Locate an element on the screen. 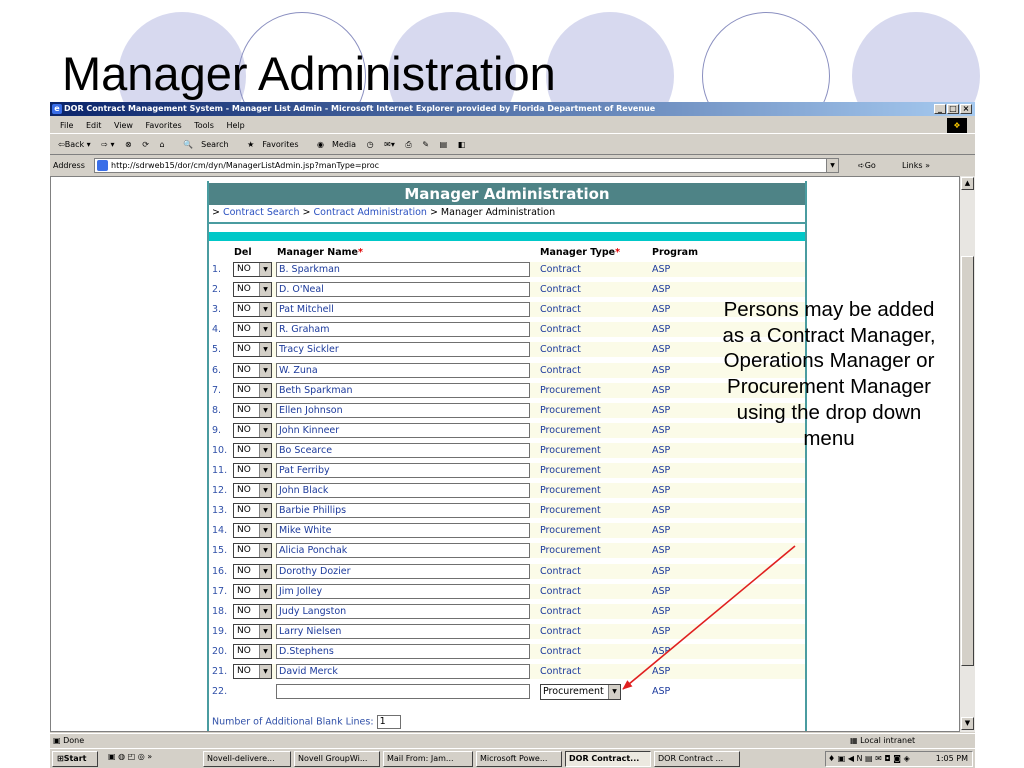  arrow-line is located at coordinates (709, 617).